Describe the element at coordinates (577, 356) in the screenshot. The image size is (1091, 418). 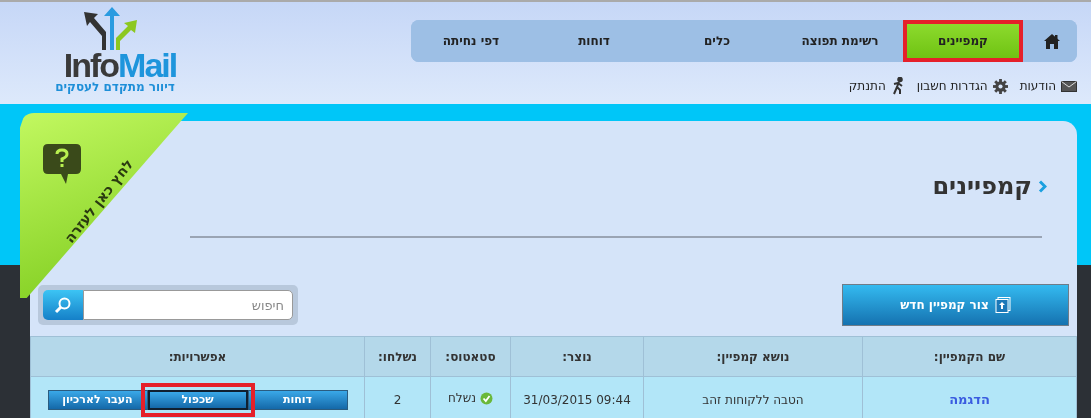
I see `column-header: נוצר:` at that location.